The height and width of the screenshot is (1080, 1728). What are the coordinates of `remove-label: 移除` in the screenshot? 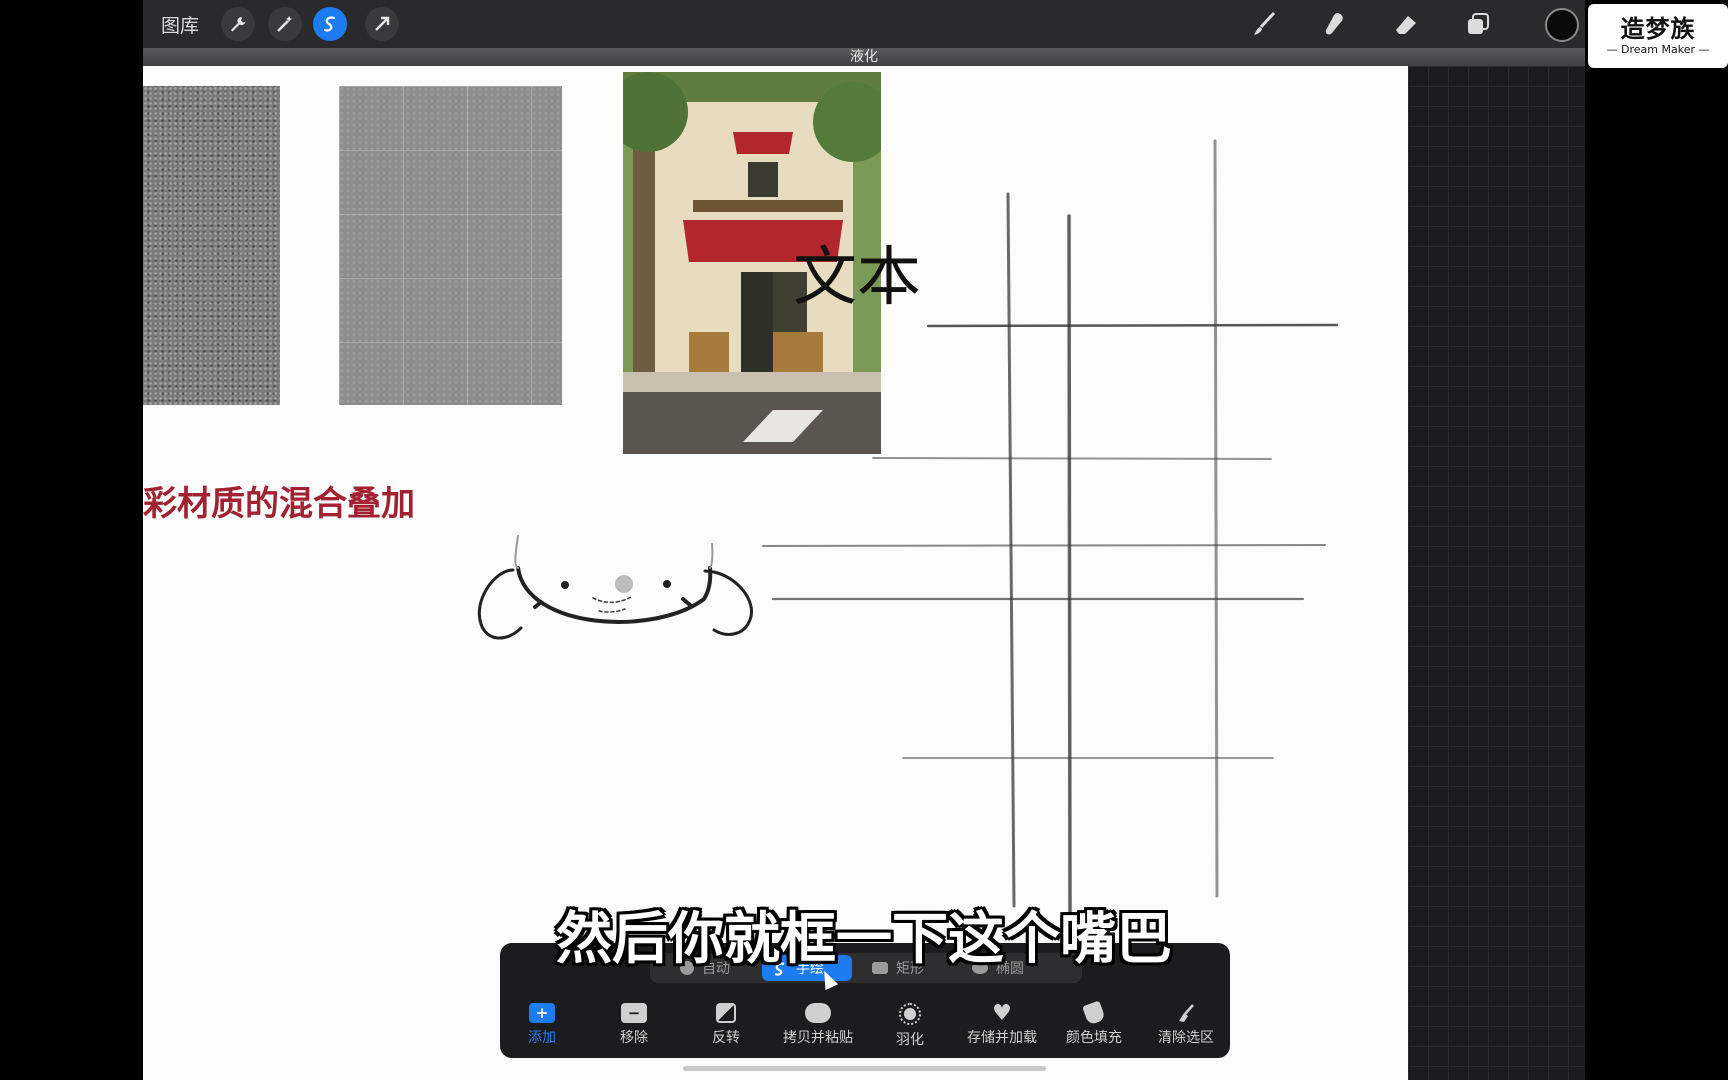 It's located at (634, 1038).